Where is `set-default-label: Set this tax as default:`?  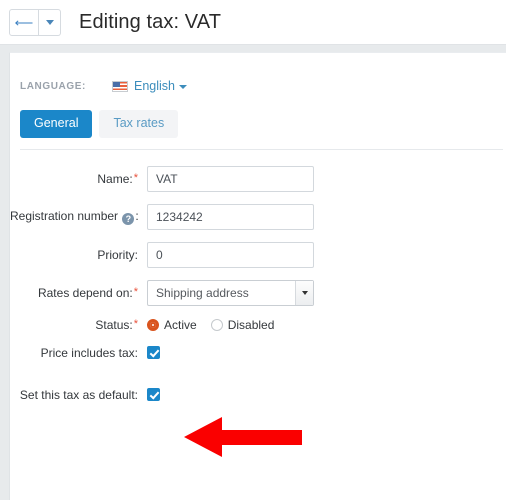
set-default-label: Set this tax as default: is located at coordinates (78, 394).